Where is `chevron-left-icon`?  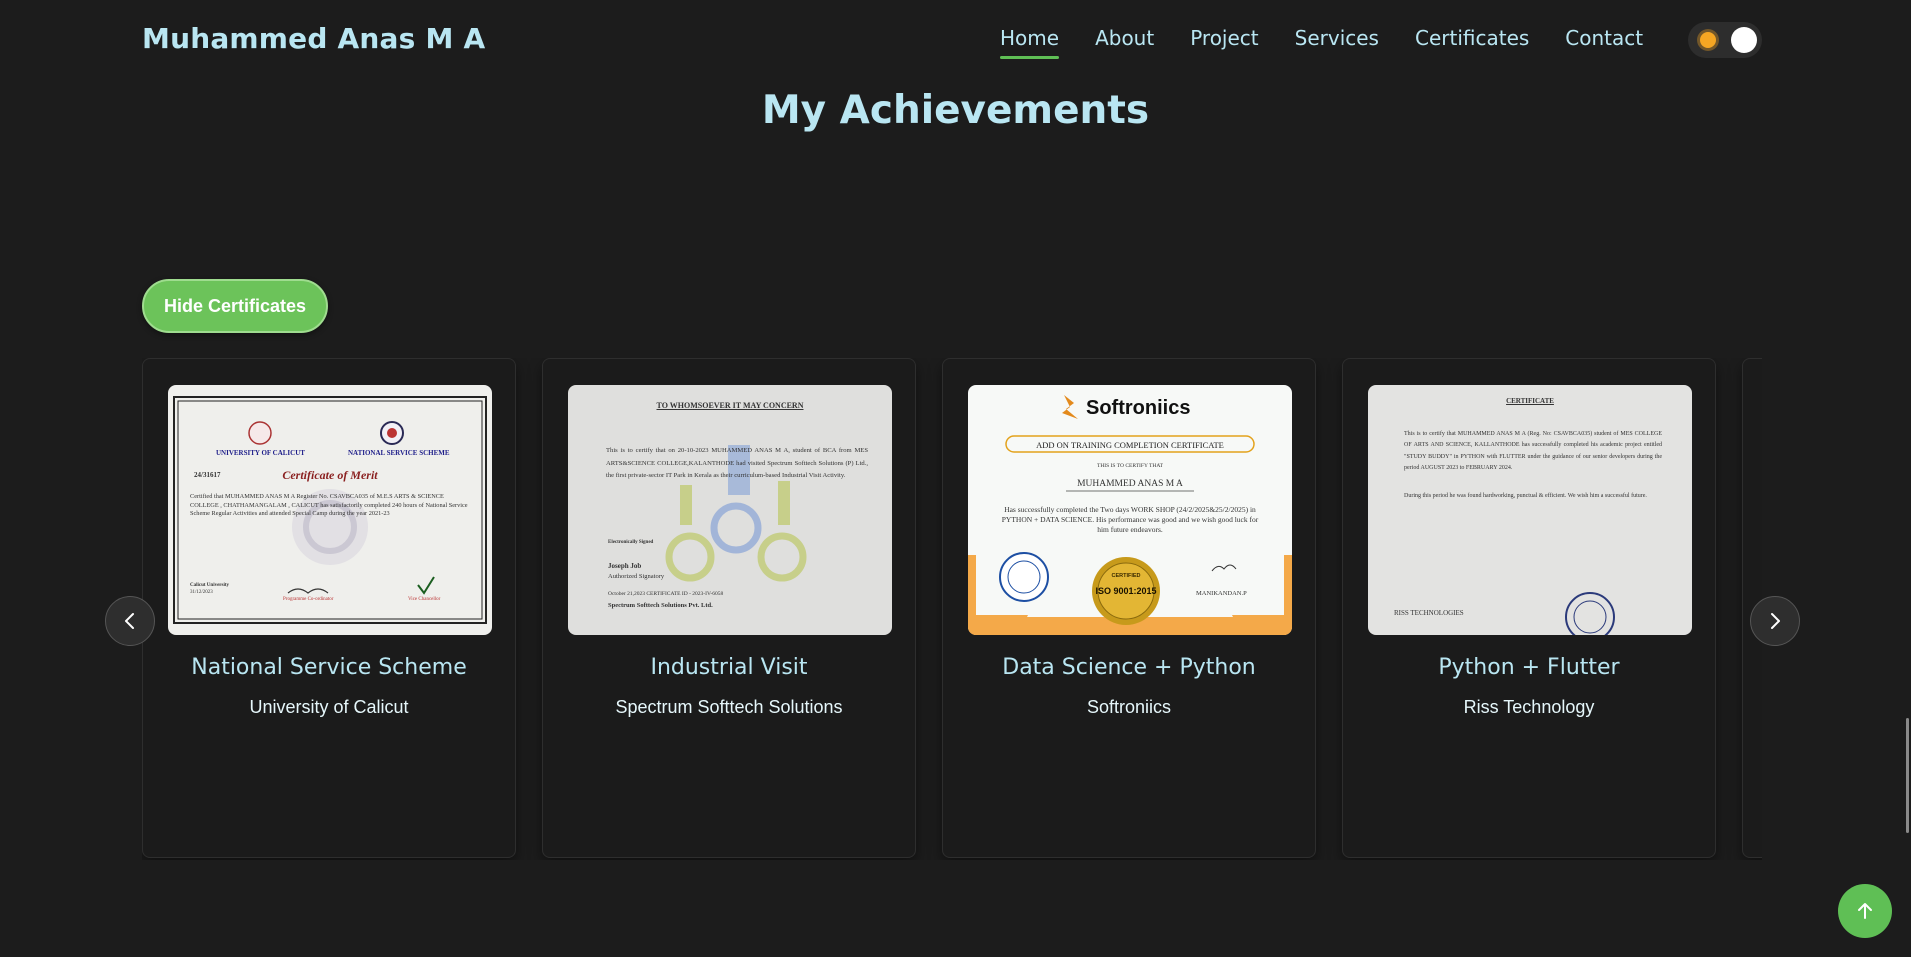
chevron-left-icon is located at coordinates (129, 621).